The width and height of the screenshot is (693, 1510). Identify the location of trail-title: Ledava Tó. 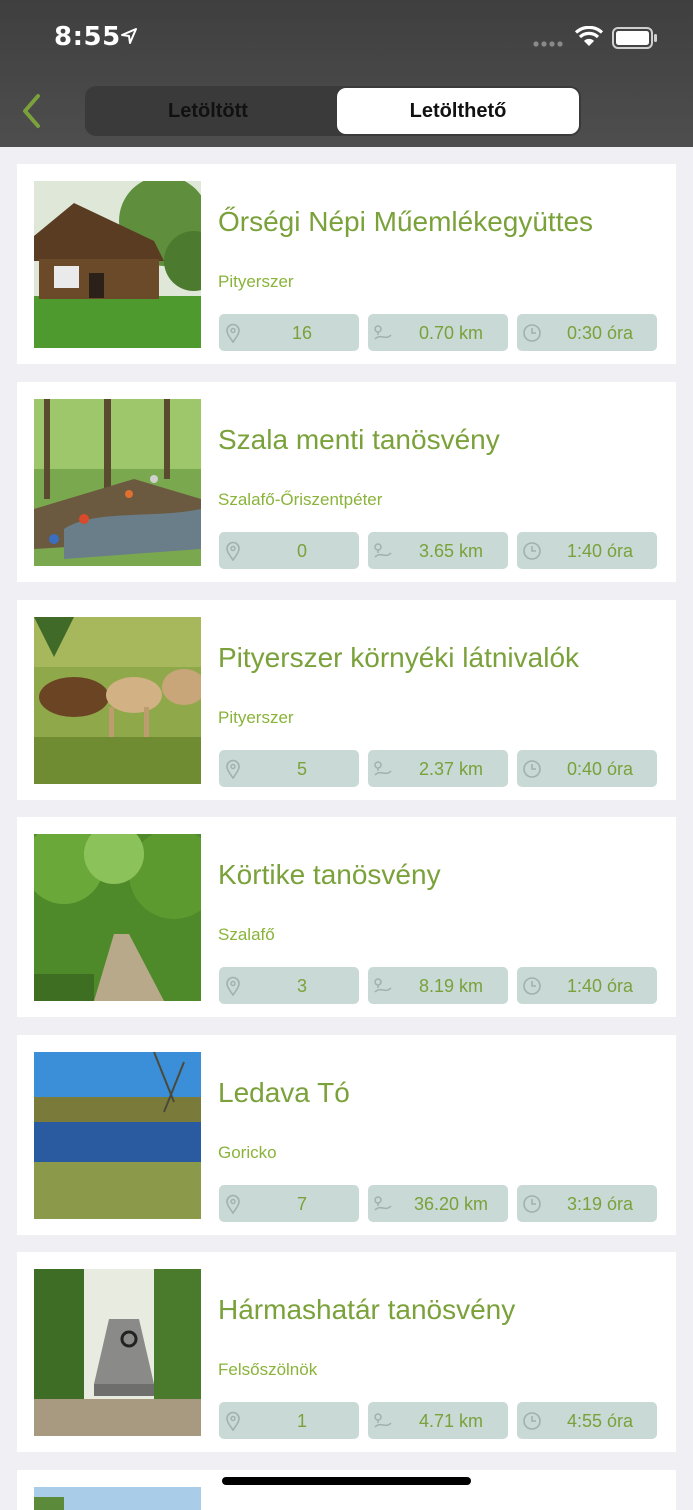
(284, 1092).